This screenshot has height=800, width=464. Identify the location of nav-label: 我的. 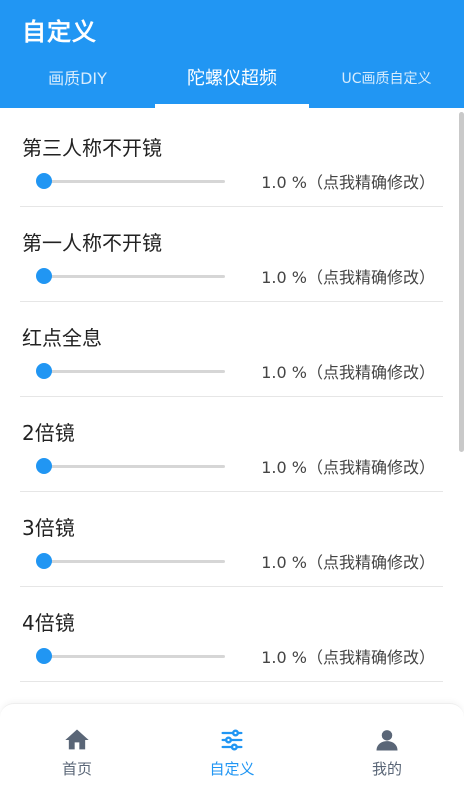
(386, 769).